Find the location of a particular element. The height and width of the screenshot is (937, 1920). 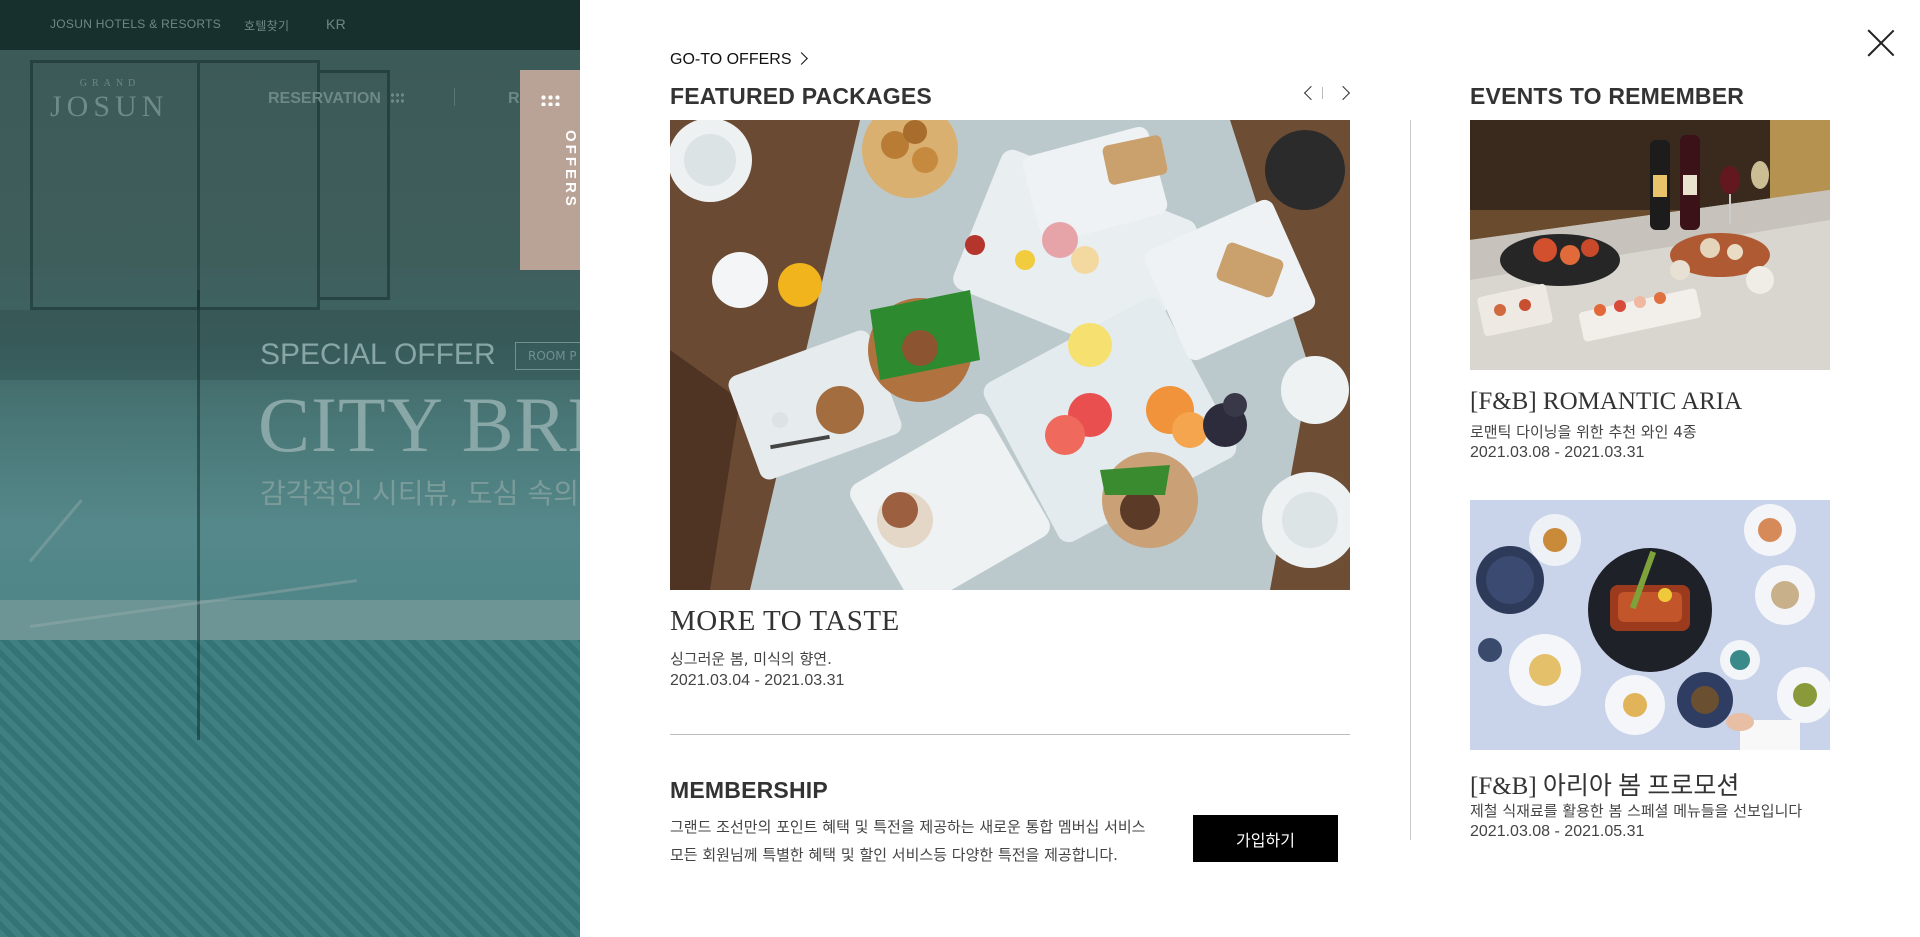

hotel-finder-link: 호텔찾기 is located at coordinates (267, 26).